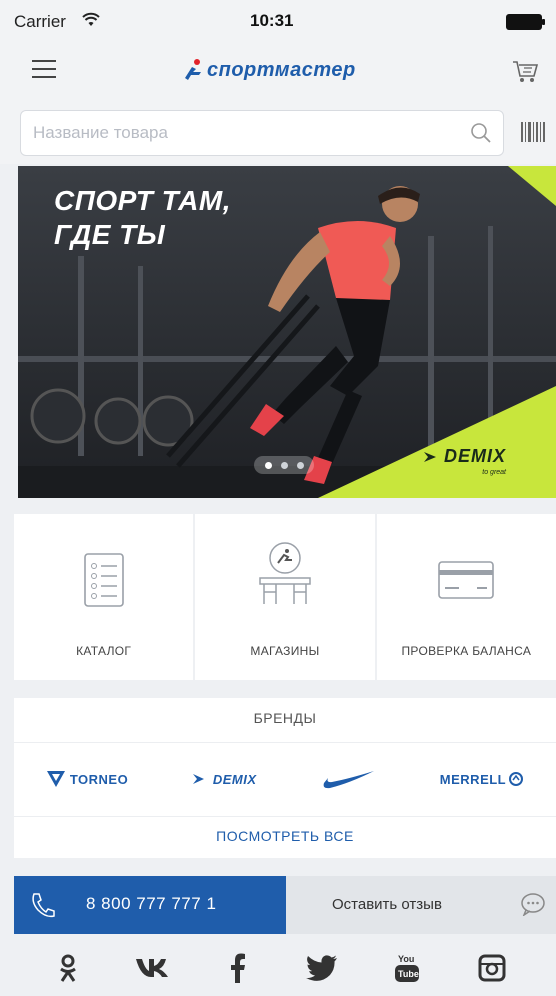 The height and width of the screenshot is (996, 556). Describe the element at coordinates (285, 573) in the screenshot. I see `stores-icon` at that location.